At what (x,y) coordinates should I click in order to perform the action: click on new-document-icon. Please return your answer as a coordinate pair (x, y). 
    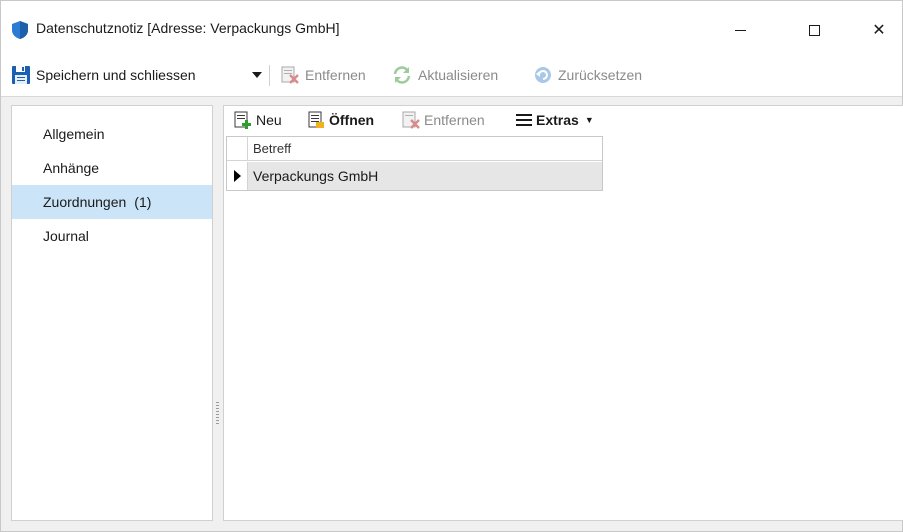
    Looking at the image, I should click on (242, 120).